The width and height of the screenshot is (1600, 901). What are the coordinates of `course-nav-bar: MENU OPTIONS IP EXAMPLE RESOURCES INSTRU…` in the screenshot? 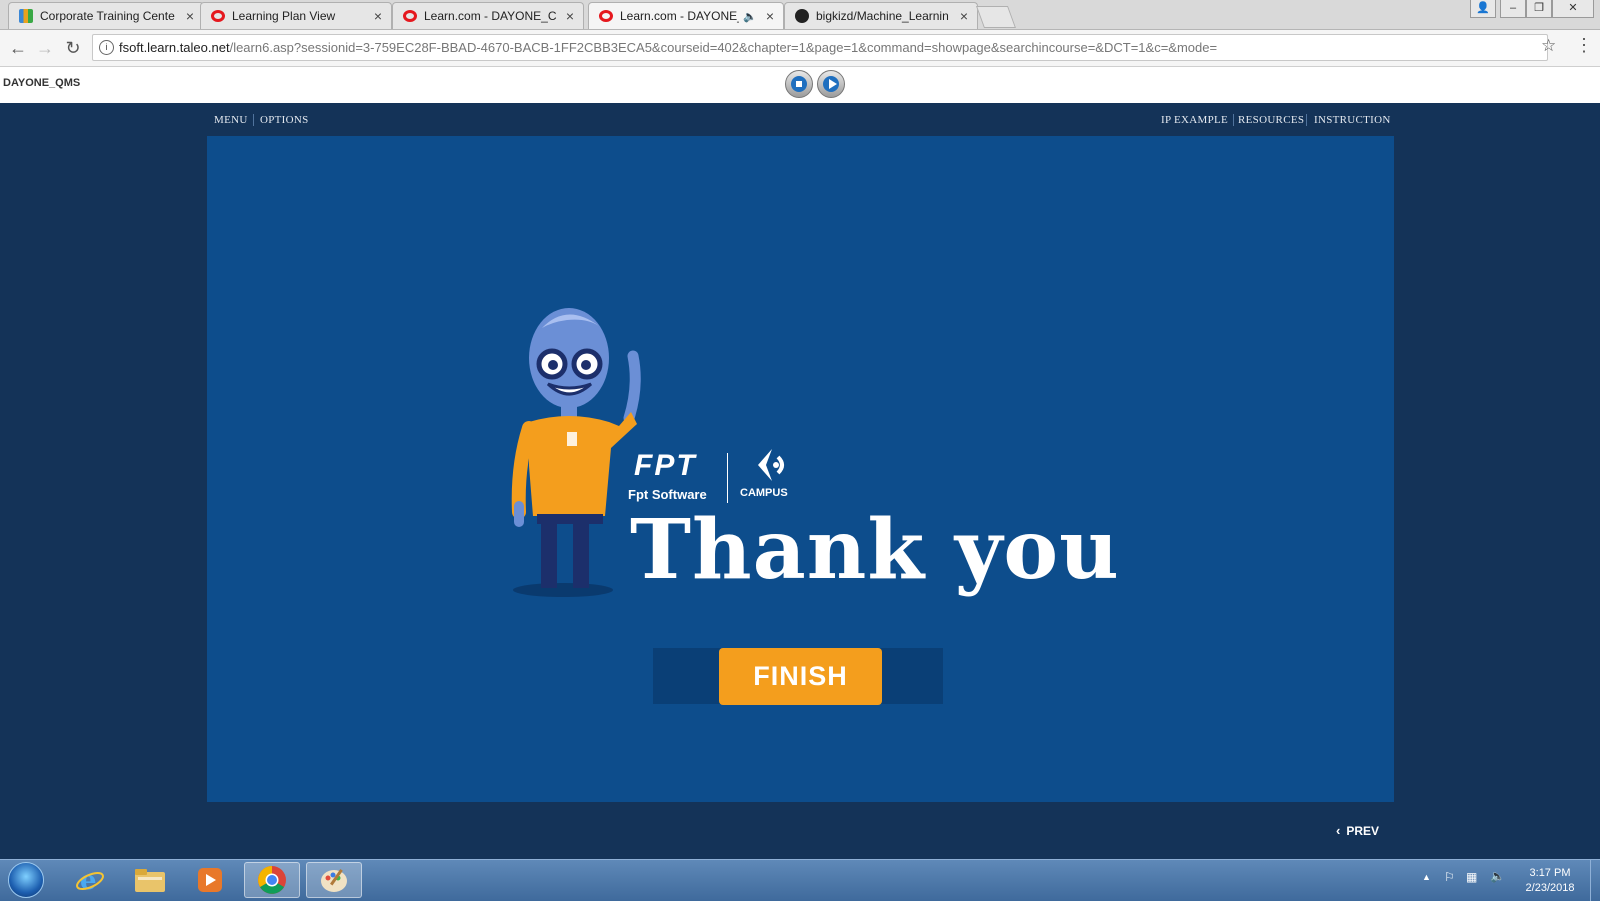 It's located at (798, 123).